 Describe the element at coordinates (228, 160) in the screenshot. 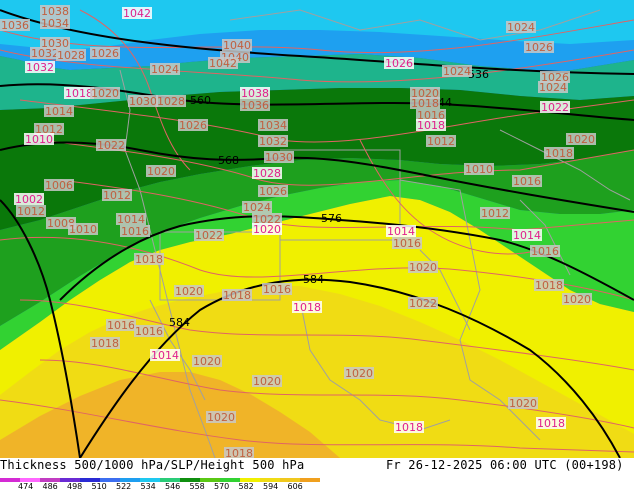

I see `height-label: 568` at that location.